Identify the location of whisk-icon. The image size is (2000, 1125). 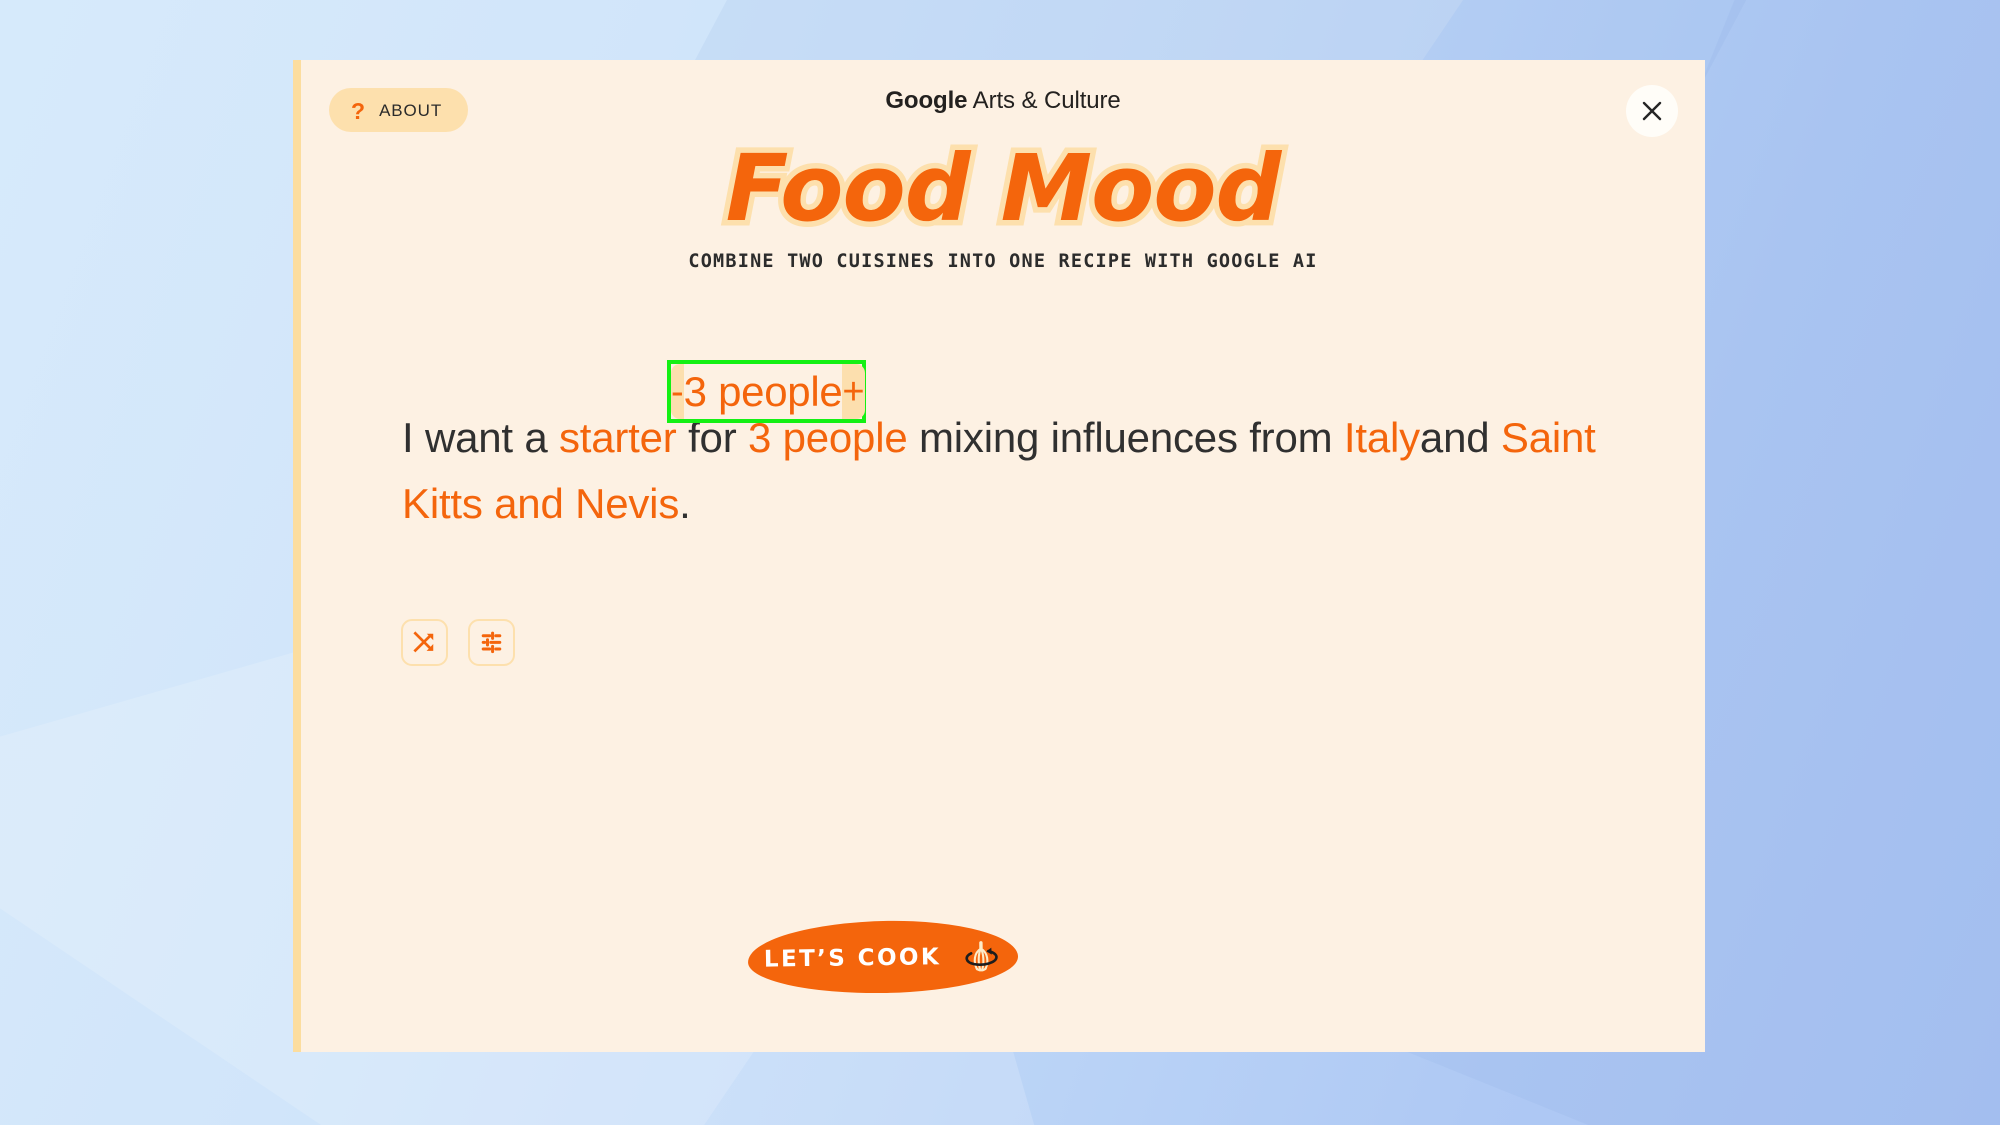
(981, 956).